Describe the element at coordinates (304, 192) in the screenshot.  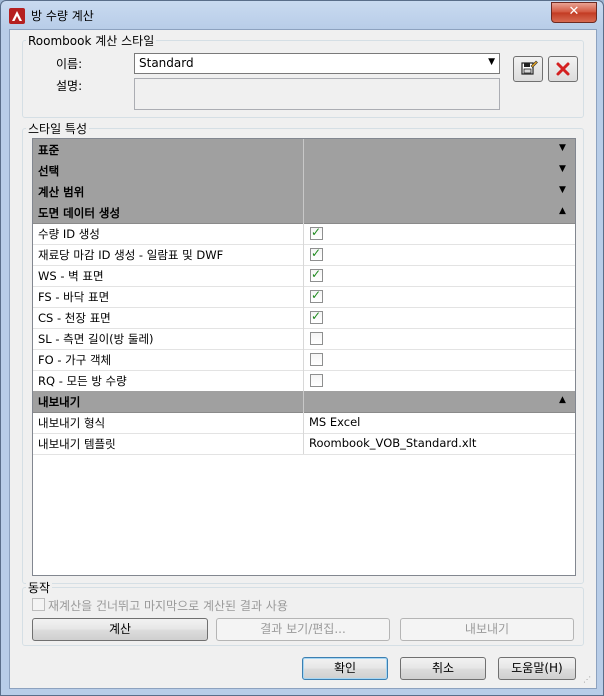
I see `category-row-calc-range: 계산 범위 ▼` at that location.